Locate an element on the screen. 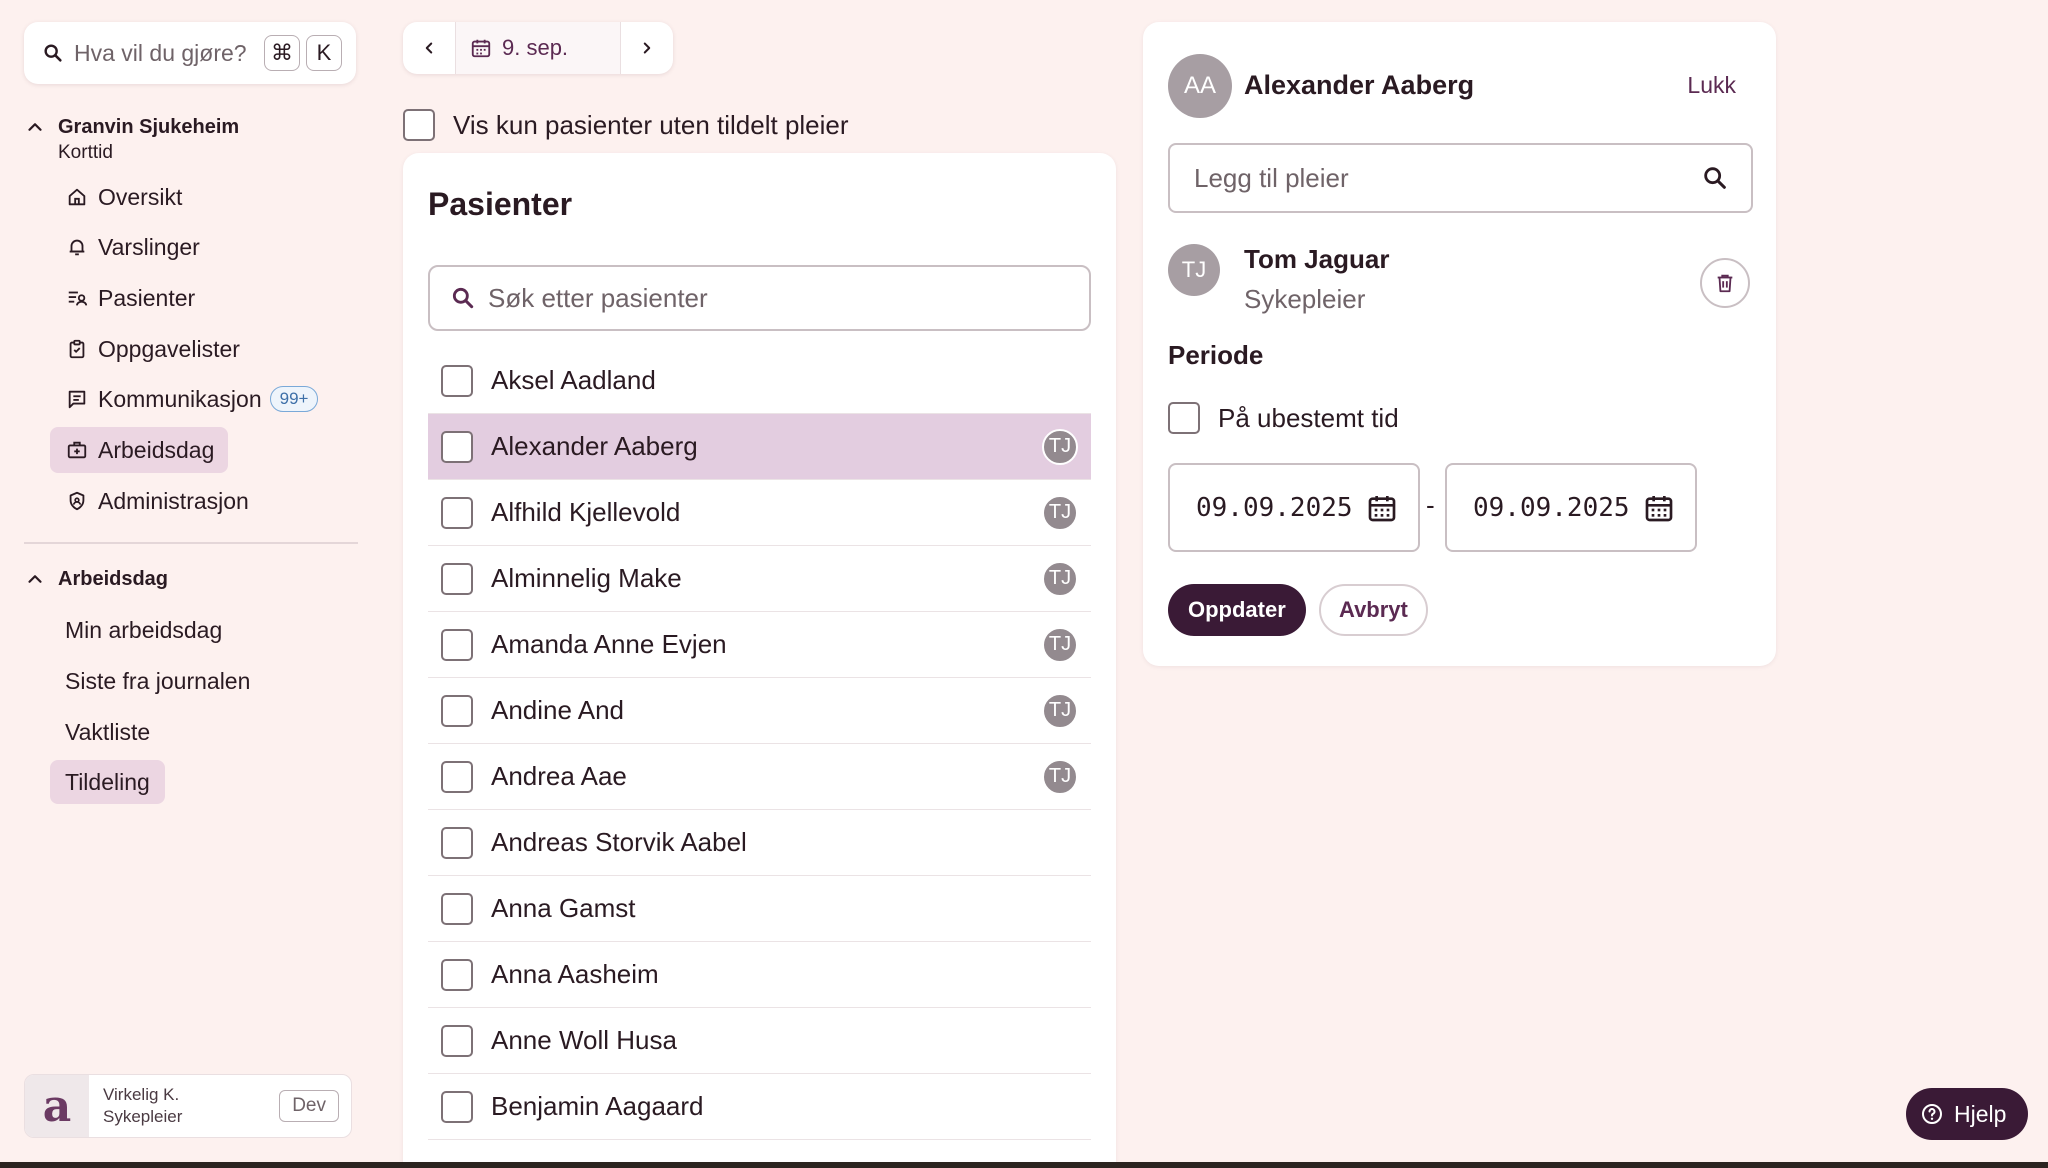  nav-item-oppgavelister: Oppgavelister is located at coordinates (152, 349).